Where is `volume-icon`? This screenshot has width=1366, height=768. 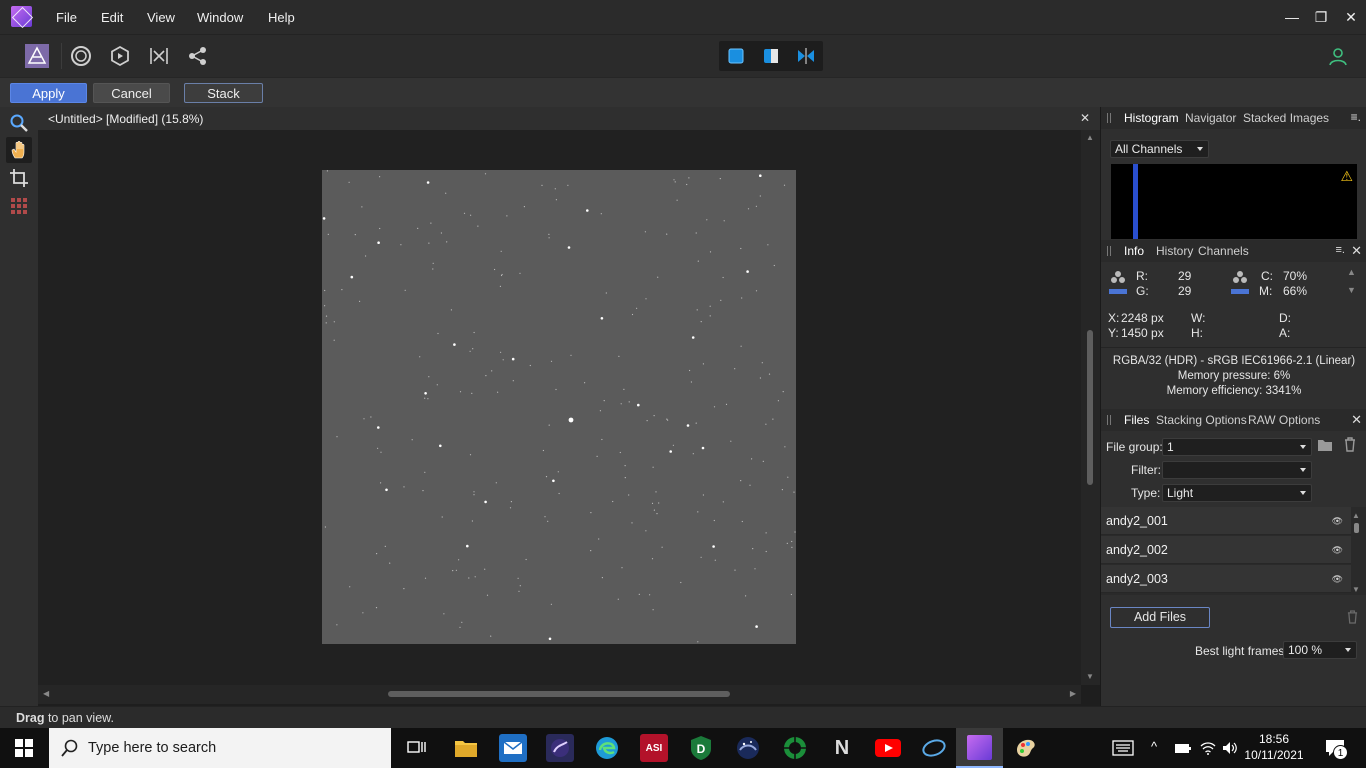 volume-icon is located at coordinates (1230, 748).